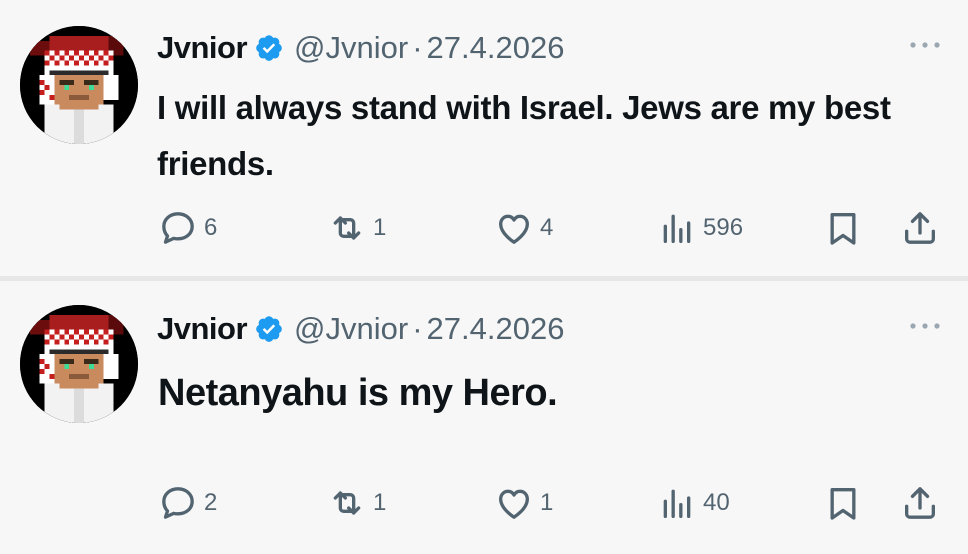 The image size is (968, 554). What do you see at coordinates (700, 228) in the screenshot?
I see `views-button: 596` at bounding box center [700, 228].